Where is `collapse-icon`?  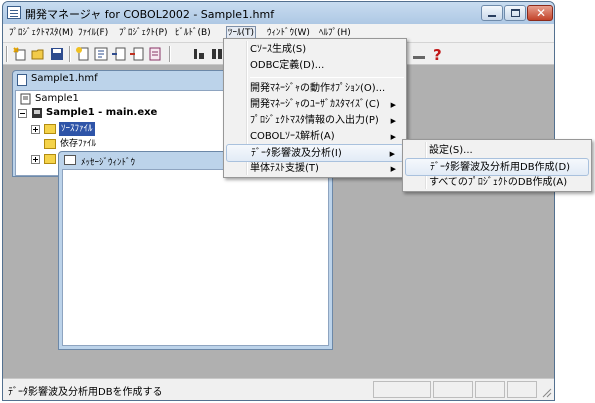 collapse-icon is located at coordinates (22, 113).